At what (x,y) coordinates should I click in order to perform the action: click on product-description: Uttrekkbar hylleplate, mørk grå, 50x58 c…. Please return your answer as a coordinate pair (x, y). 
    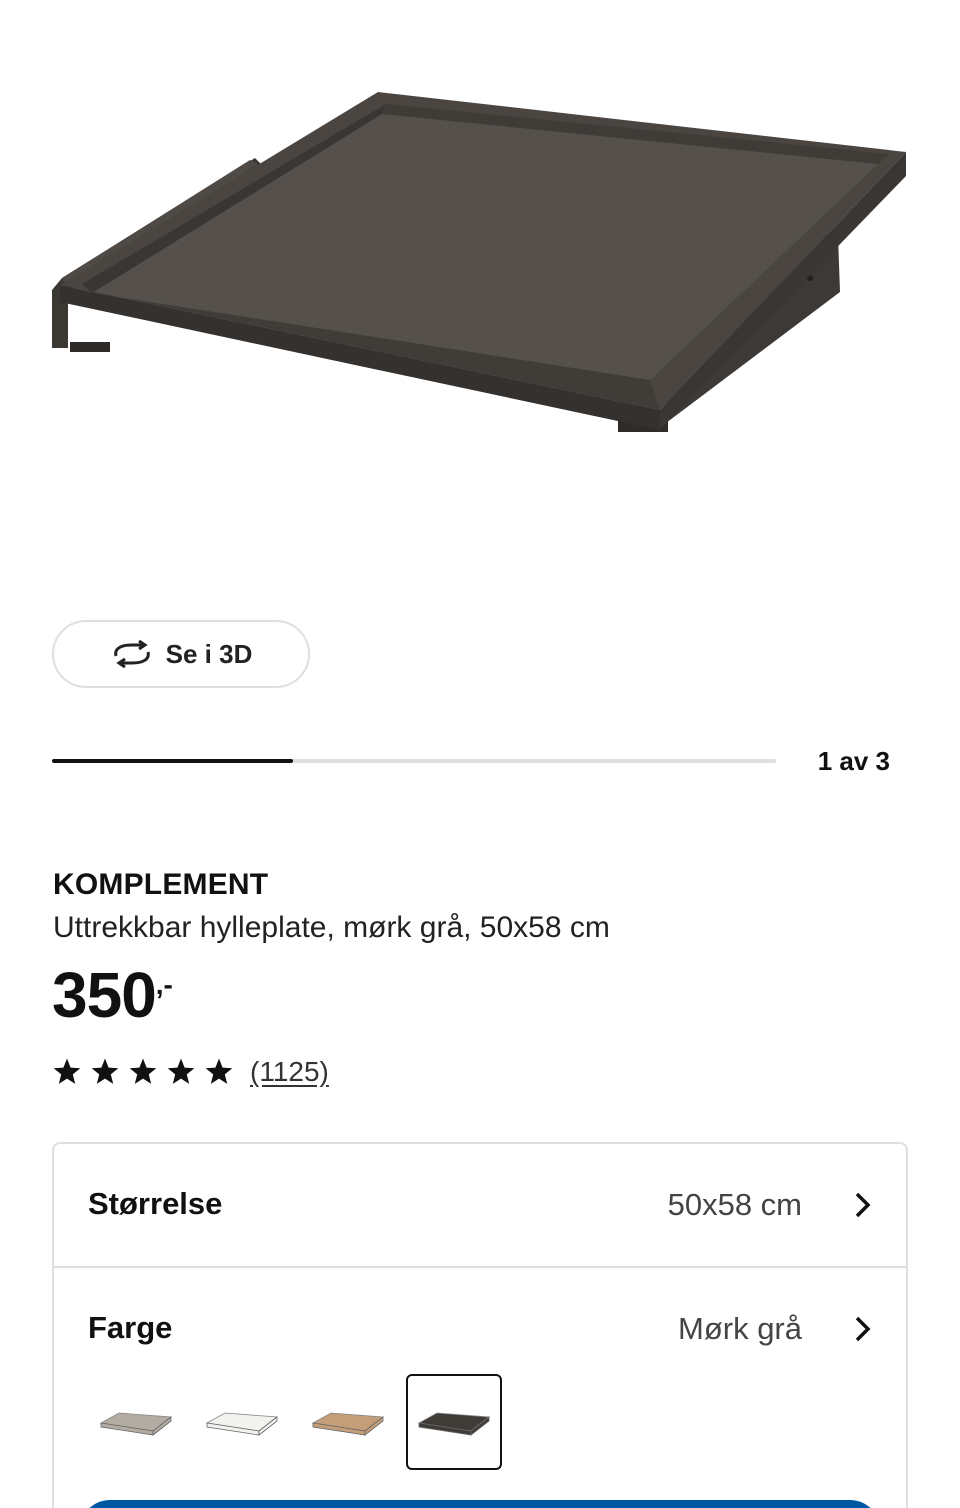
    Looking at the image, I should click on (331, 927).